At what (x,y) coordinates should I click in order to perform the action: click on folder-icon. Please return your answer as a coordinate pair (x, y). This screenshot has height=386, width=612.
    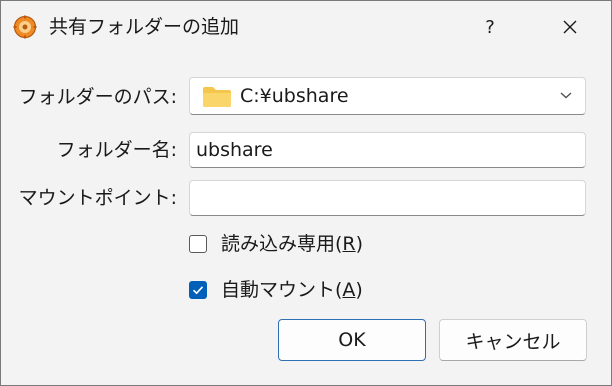
    Looking at the image, I should click on (217, 97).